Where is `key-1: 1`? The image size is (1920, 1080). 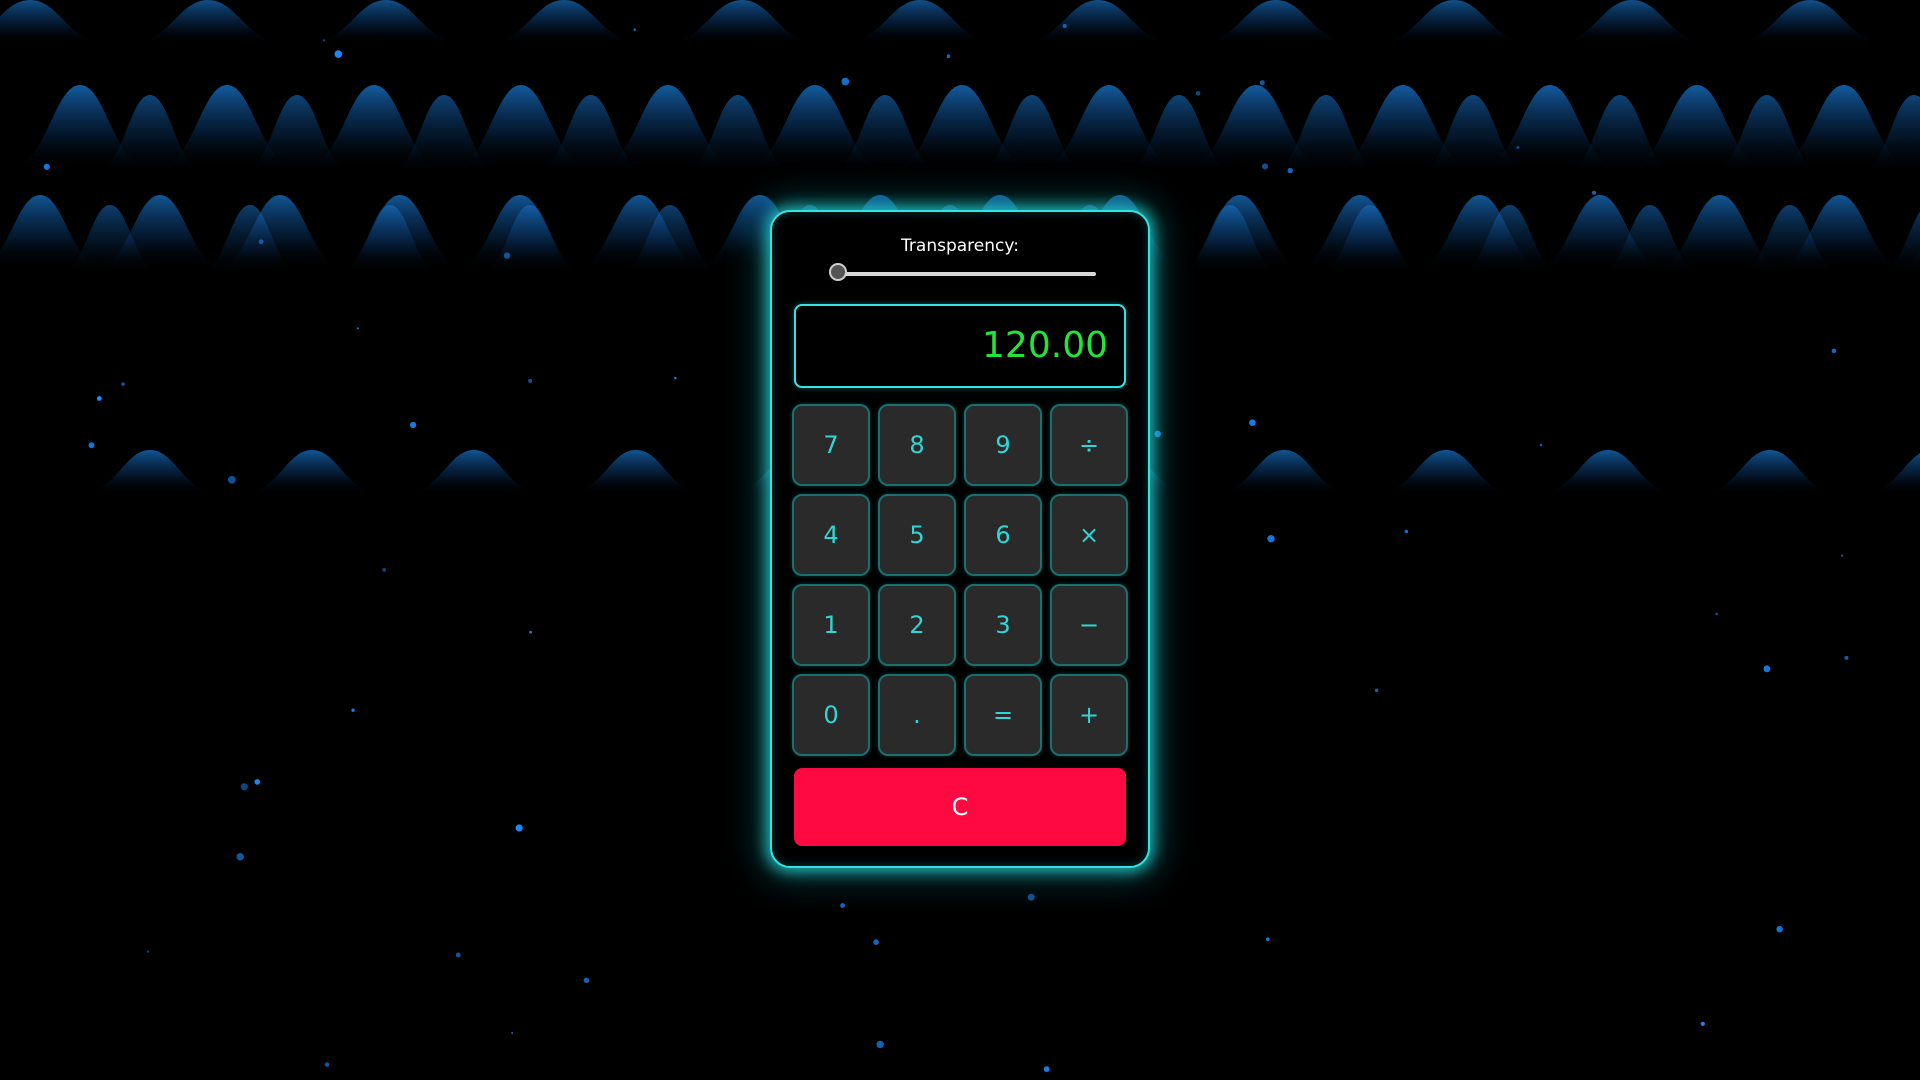 key-1: 1 is located at coordinates (831, 625).